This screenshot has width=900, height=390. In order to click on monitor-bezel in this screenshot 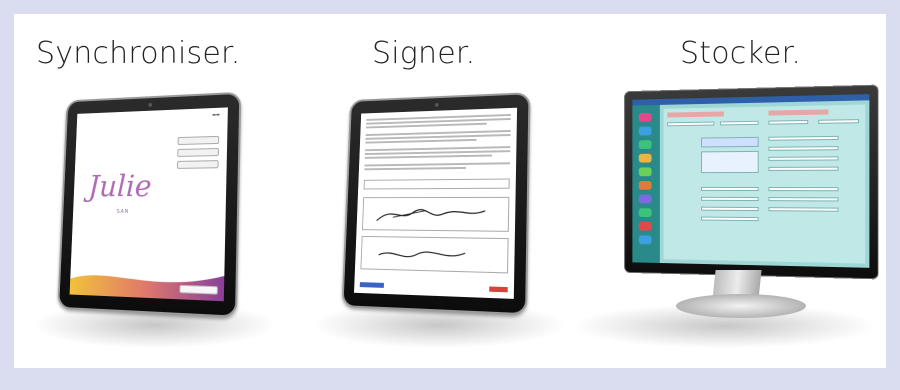, I will do `click(751, 182)`.